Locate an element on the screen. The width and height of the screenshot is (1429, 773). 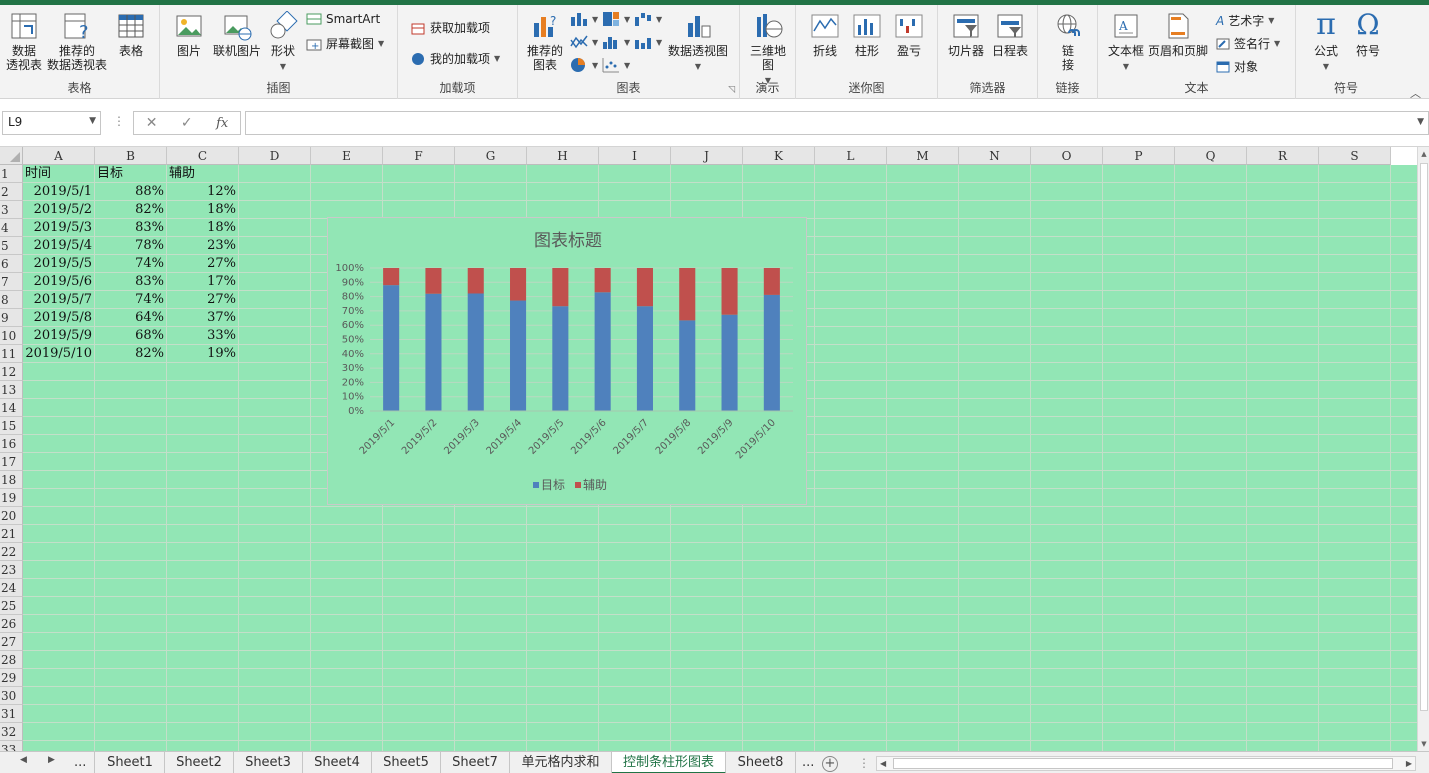
row-header: 33 is located at coordinates (11, 746).